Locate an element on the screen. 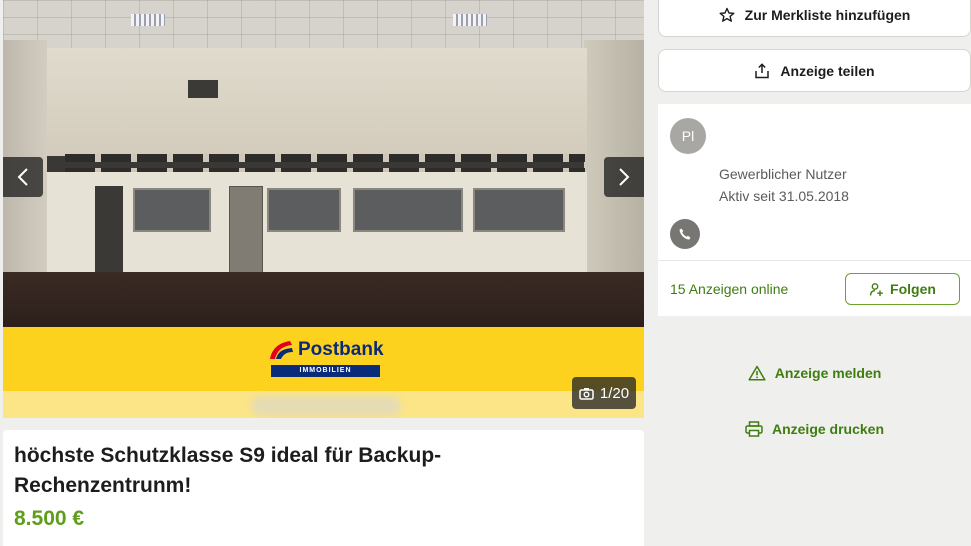  listing-price: 8.500 € is located at coordinates (49, 518).